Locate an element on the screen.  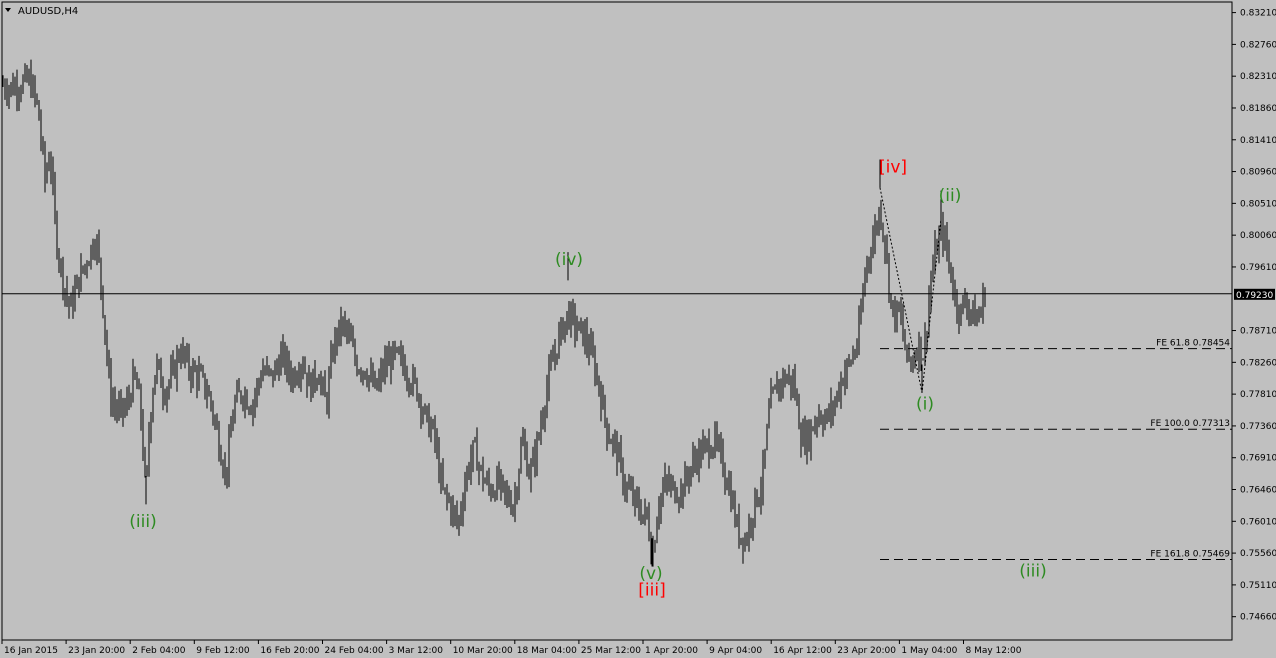
wave-label: [iii] is located at coordinates (651, 590).